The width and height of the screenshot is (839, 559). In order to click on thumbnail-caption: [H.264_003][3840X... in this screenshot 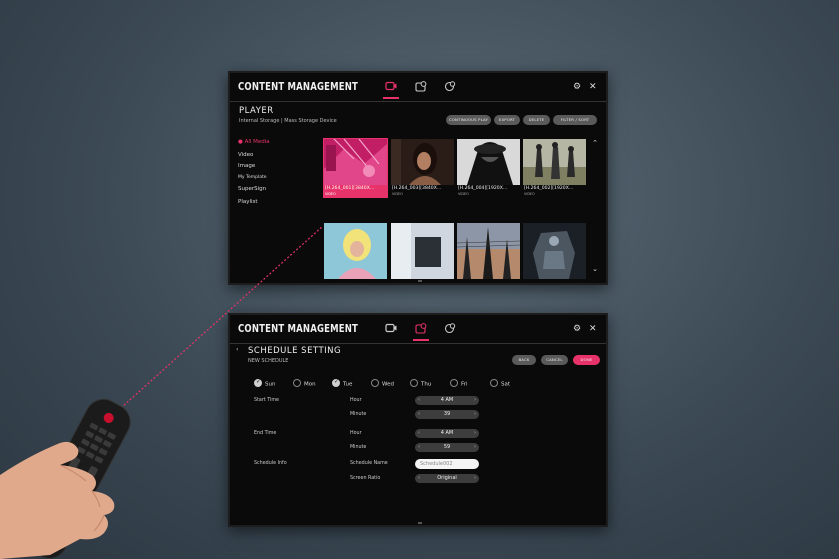, I will do `click(417, 188)`.